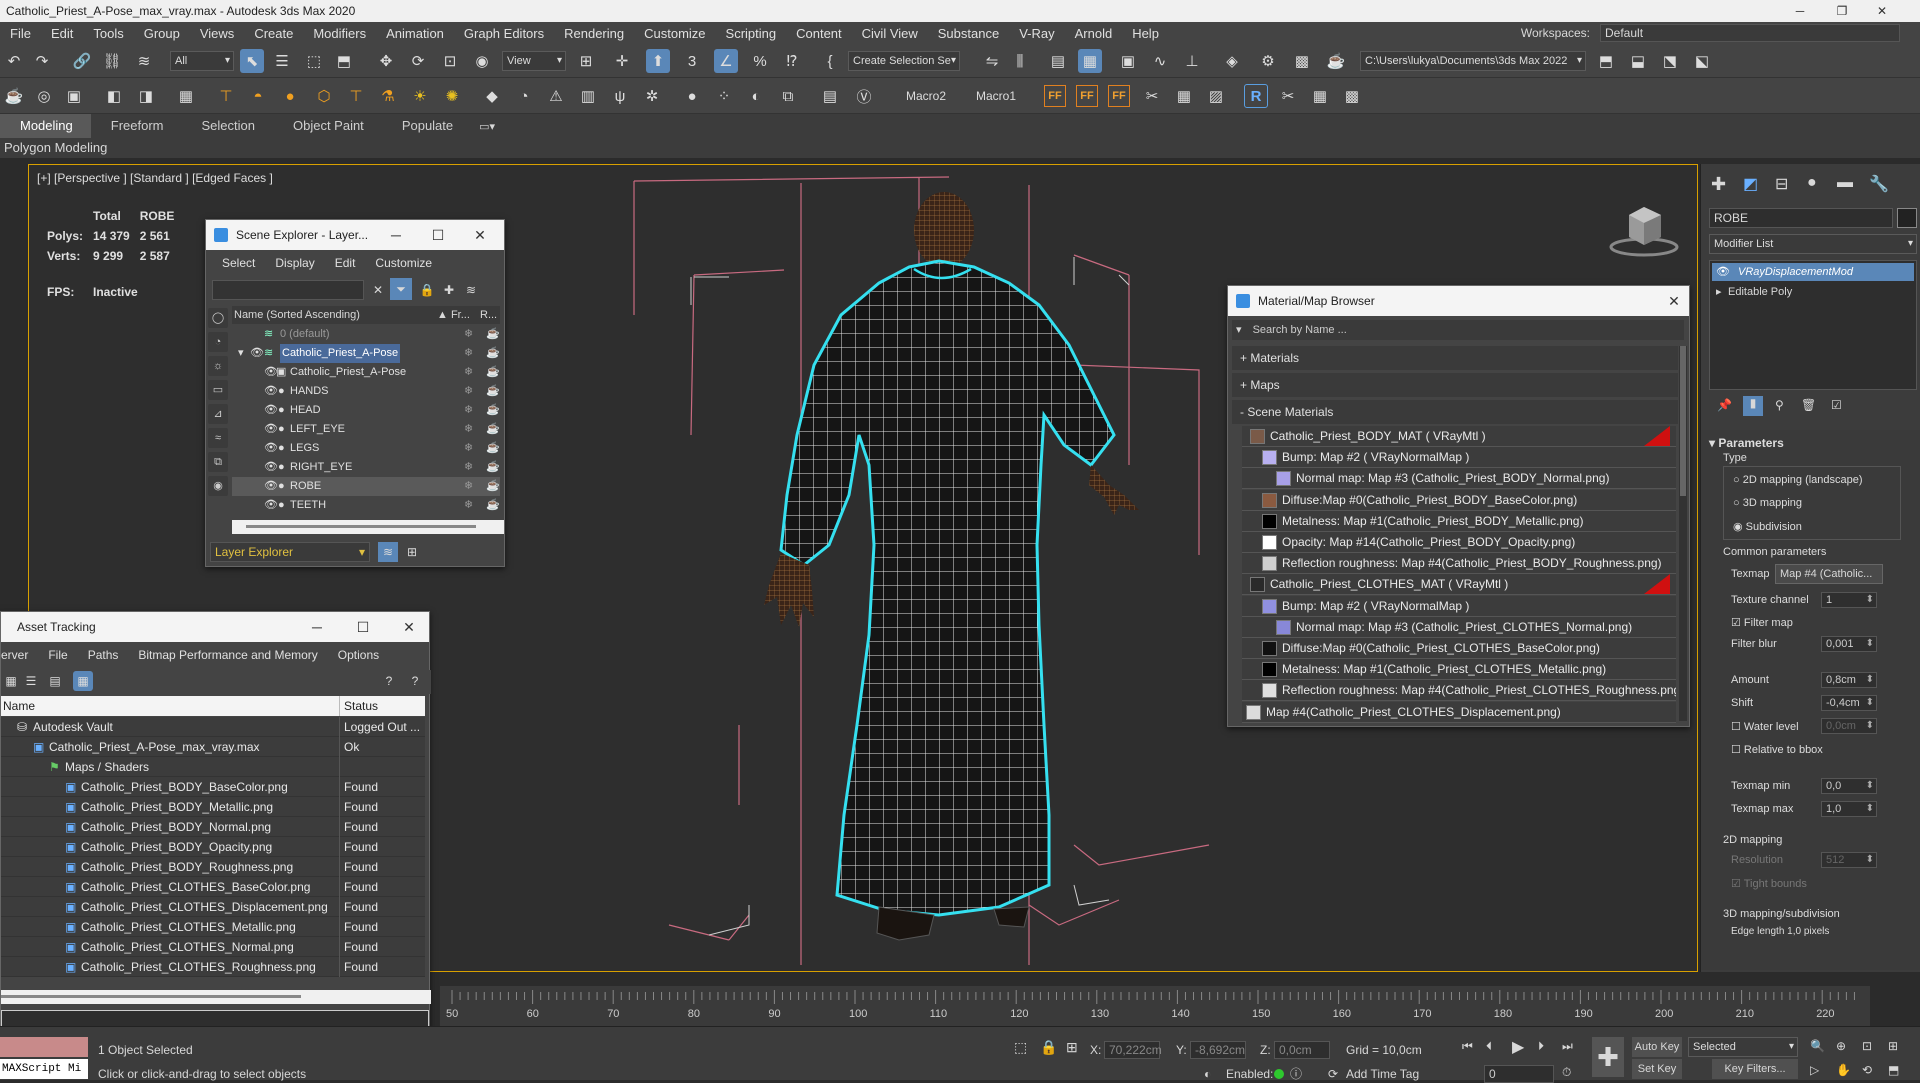 This screenshot has width=1920, height=1083. What do you see at coordinates (1849, 860) in the screenshot?
I see `resolution-spinner: 512` at bounding box center [1849, 860].